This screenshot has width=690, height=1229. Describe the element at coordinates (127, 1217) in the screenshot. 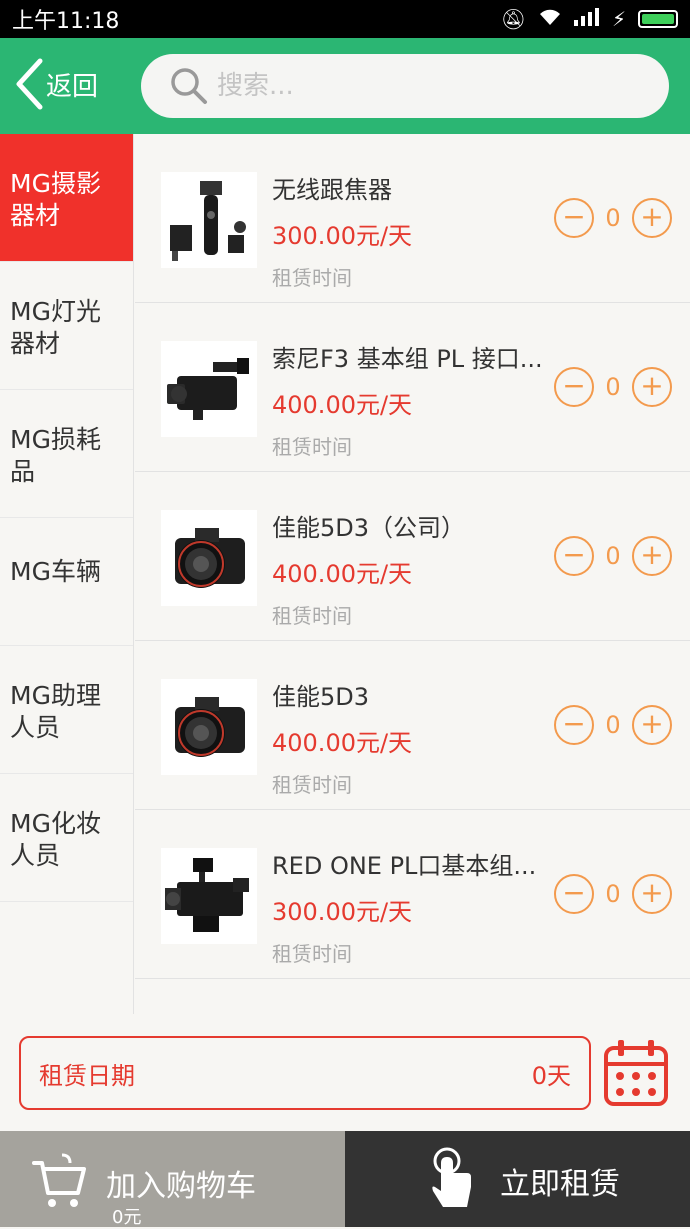

I see `cart-total: 0元` at that location.